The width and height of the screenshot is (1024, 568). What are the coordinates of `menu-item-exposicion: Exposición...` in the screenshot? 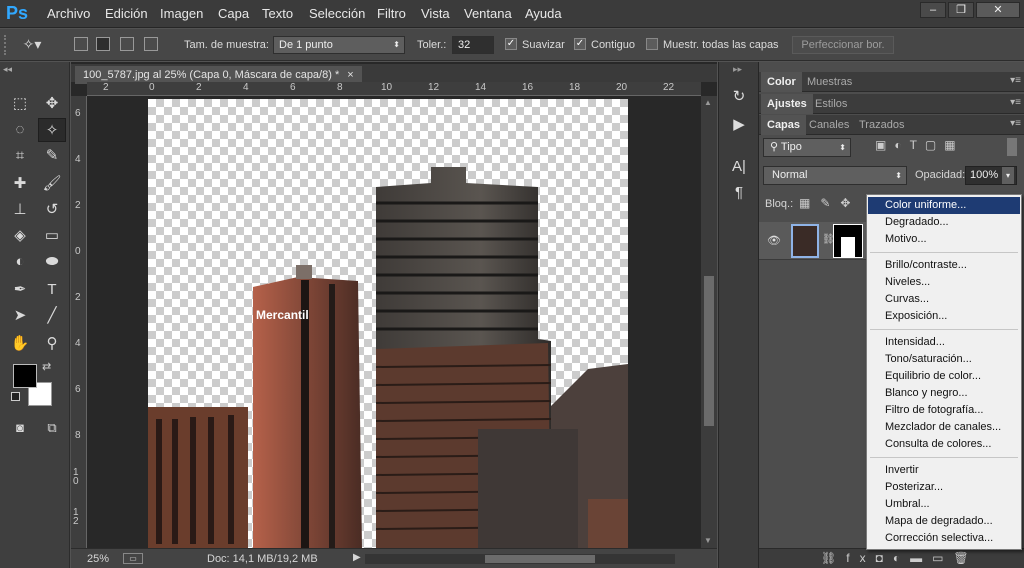 It's located at (944, 316).